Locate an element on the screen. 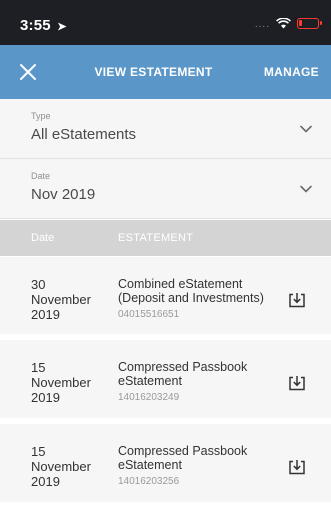 The height and width of the screenshot is (508, 331). date-filter-dropdown: Date Nov 2019 is located at coordinates (165, 189).